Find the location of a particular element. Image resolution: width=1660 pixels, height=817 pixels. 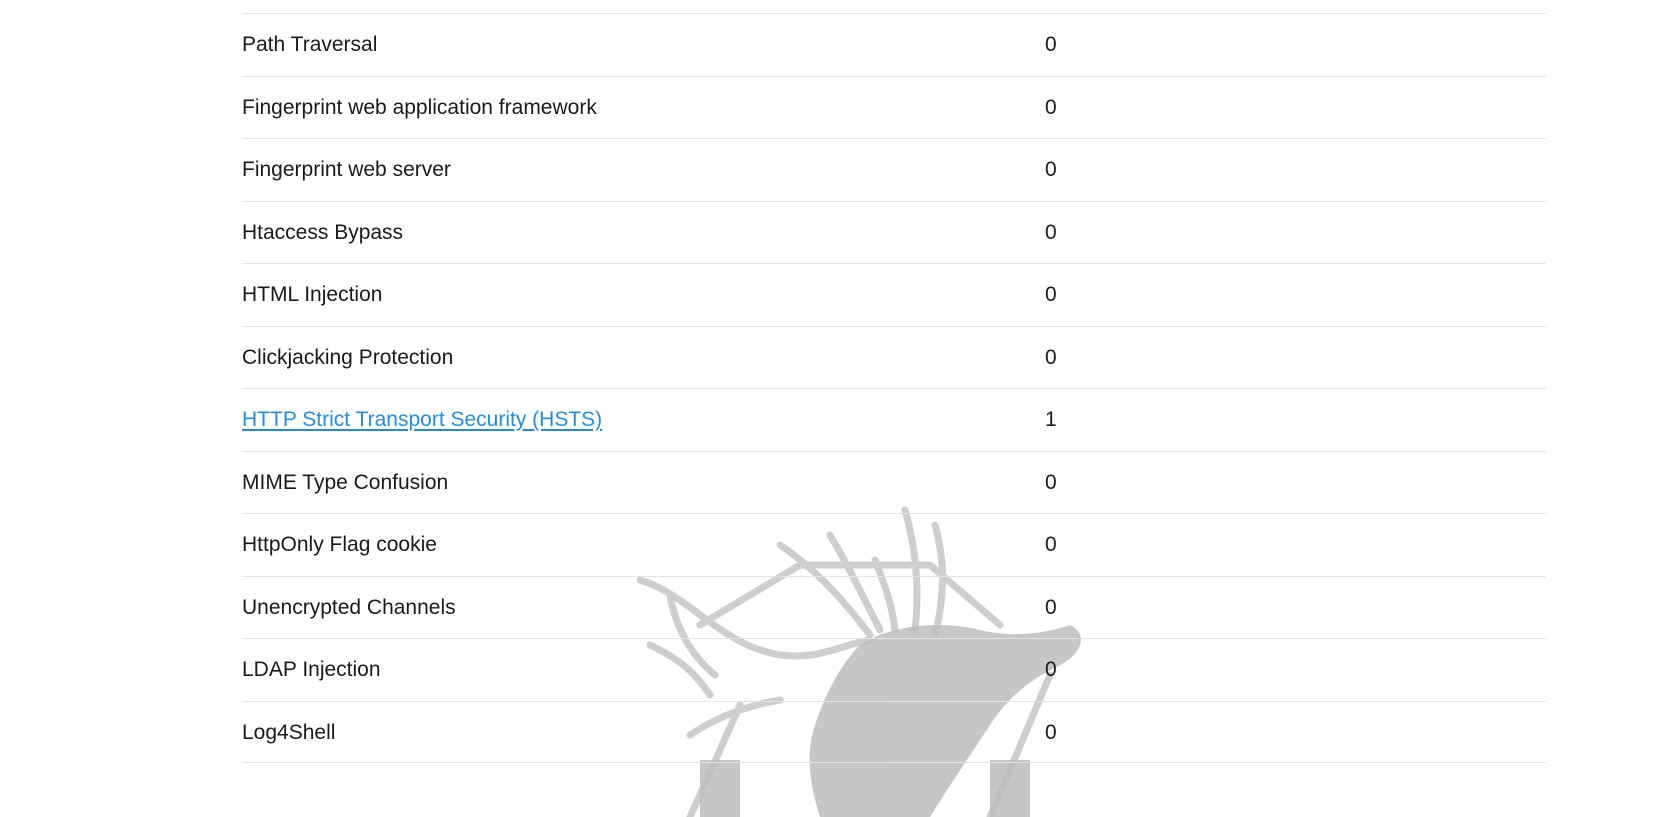

table-row: HttpOnly Flag cookie 0 is located at coordinates (894, 544).